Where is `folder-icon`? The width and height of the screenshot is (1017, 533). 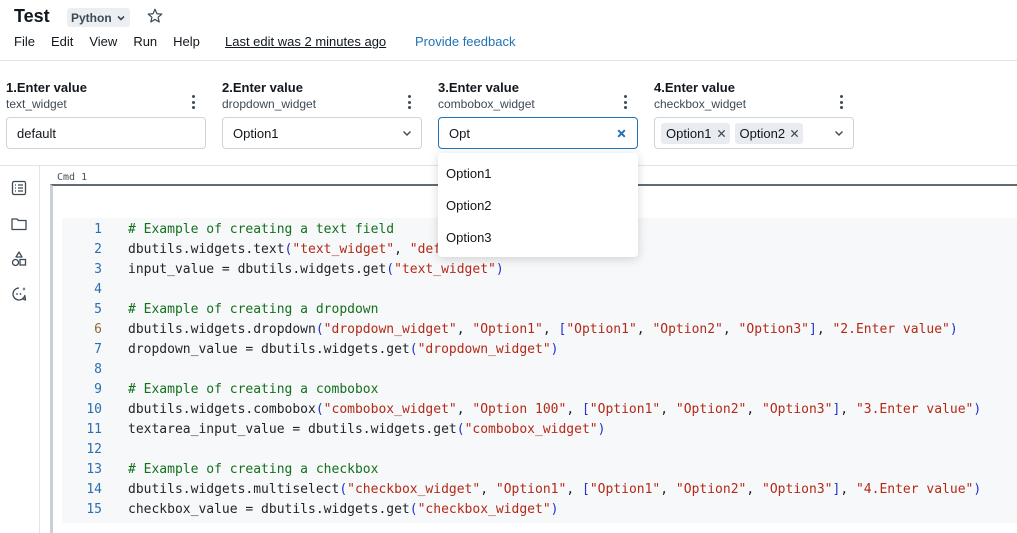
folder-icon is located at coordinates (19, 224).